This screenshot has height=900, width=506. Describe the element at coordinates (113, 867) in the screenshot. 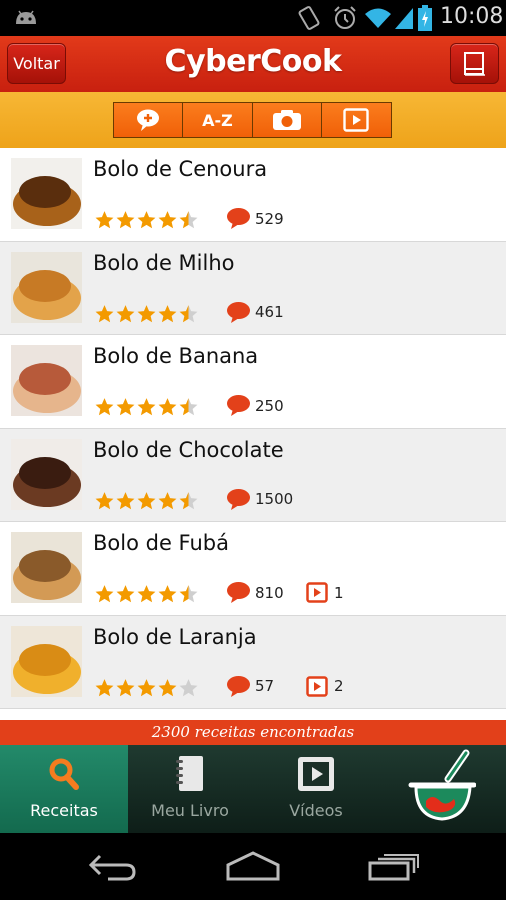

I see `back-icon` at that location.